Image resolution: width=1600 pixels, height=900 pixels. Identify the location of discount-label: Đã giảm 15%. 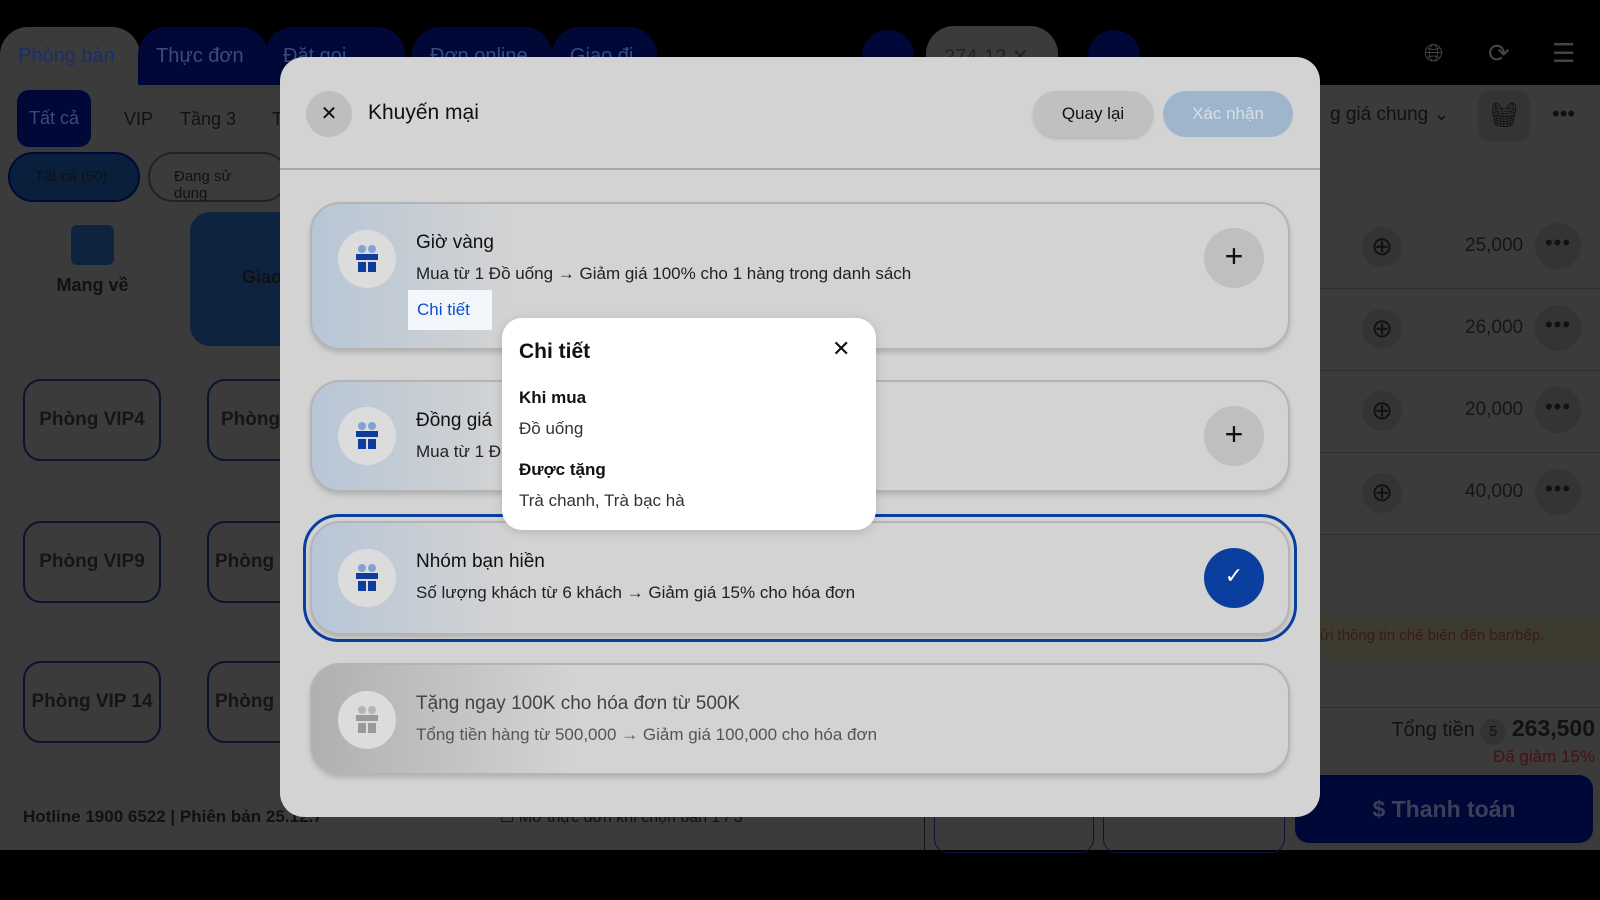
(1543, 756).